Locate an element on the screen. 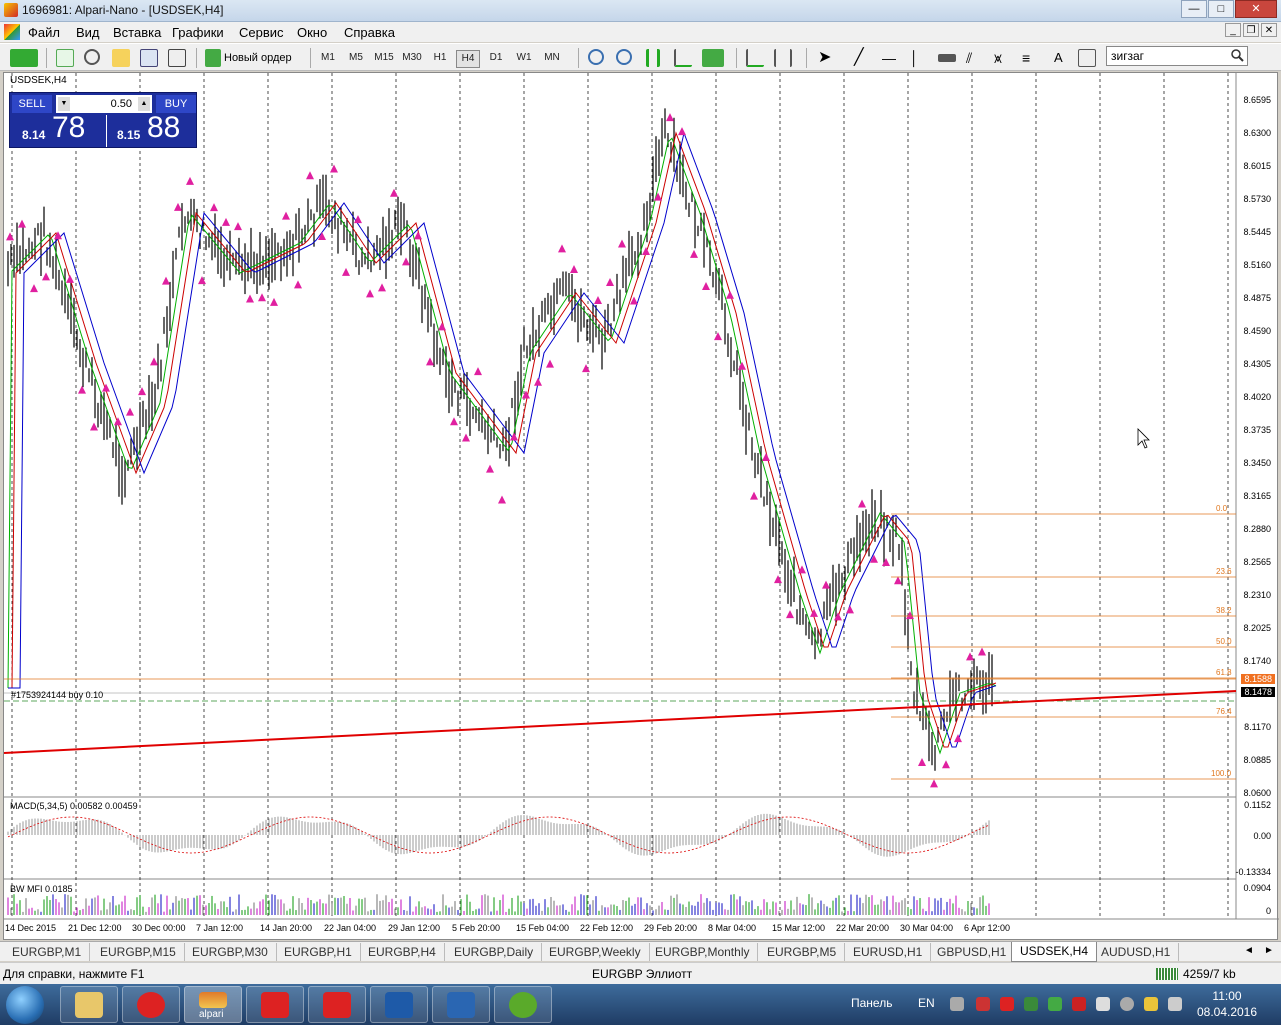 The image size is (1281, 1025). tray-clock: 11:00 08.04.2016 is located at coordinates (1227, 1004).